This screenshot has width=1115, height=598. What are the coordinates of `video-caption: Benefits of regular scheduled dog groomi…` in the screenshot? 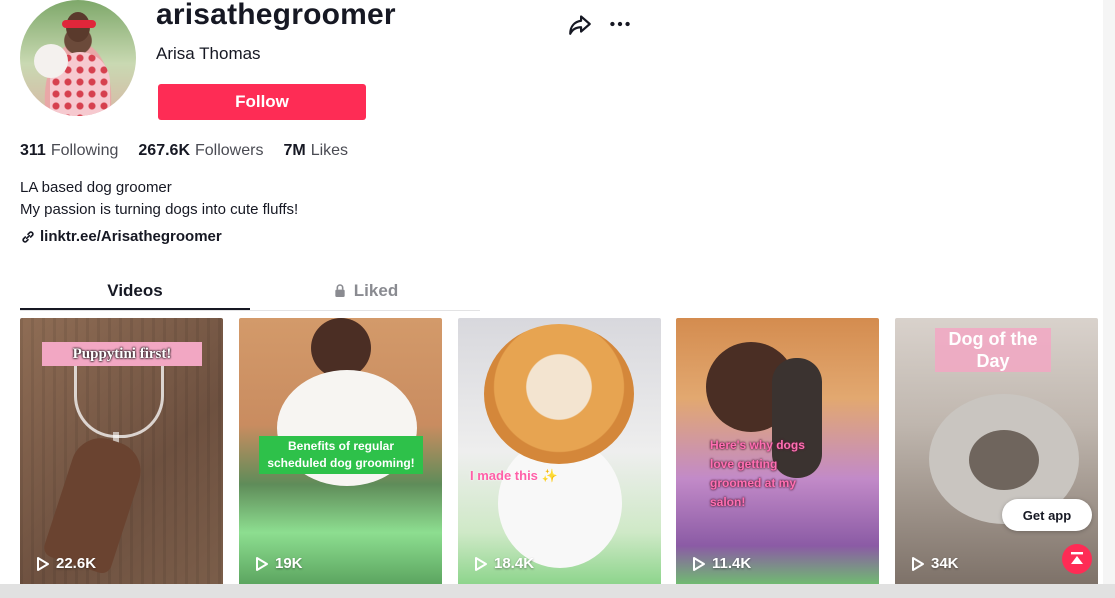 It's located at (341, 455).